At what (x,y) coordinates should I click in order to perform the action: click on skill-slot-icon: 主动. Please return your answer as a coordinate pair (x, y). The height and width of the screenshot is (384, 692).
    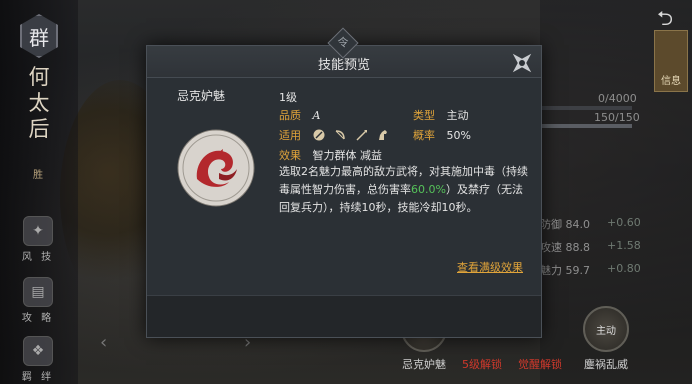
    Looking at the image, I should click on (606, 329).